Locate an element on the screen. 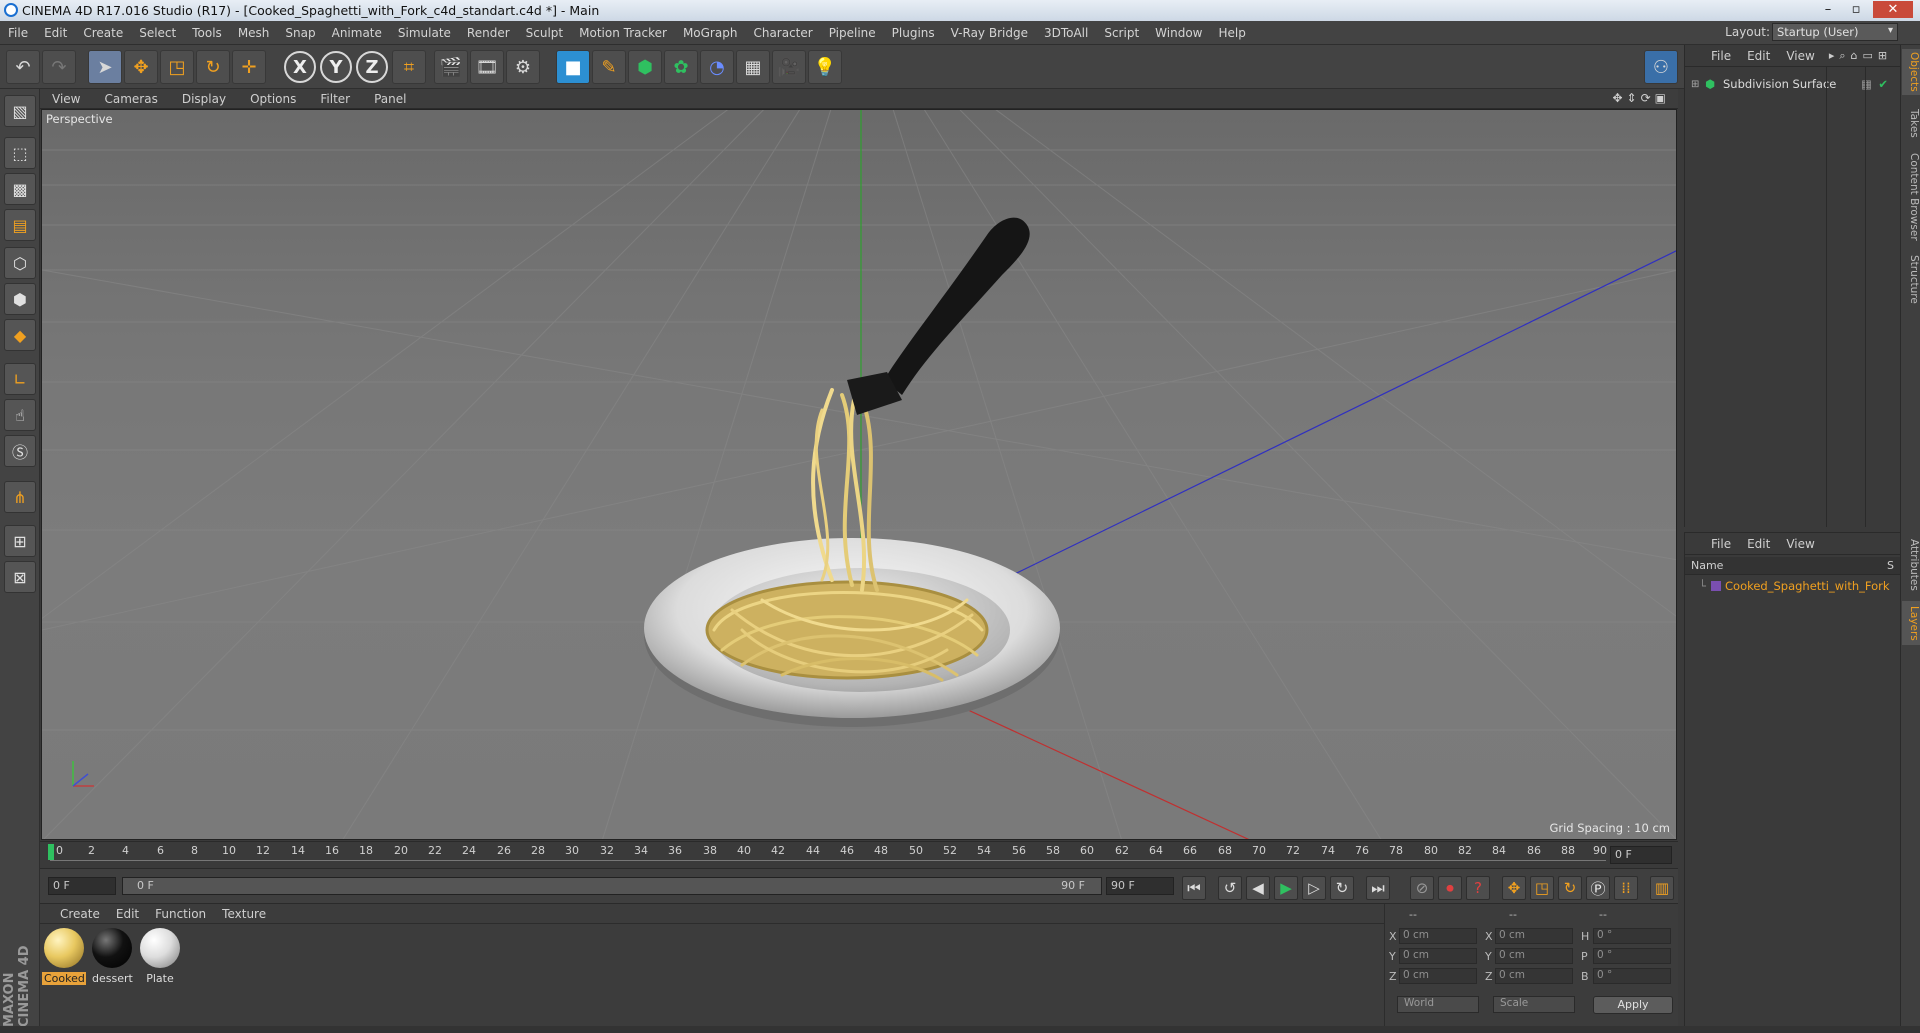 This screenshot has width=1920, height=1033. key-position-icon: ✥ is located at coordinates (1514, 888).